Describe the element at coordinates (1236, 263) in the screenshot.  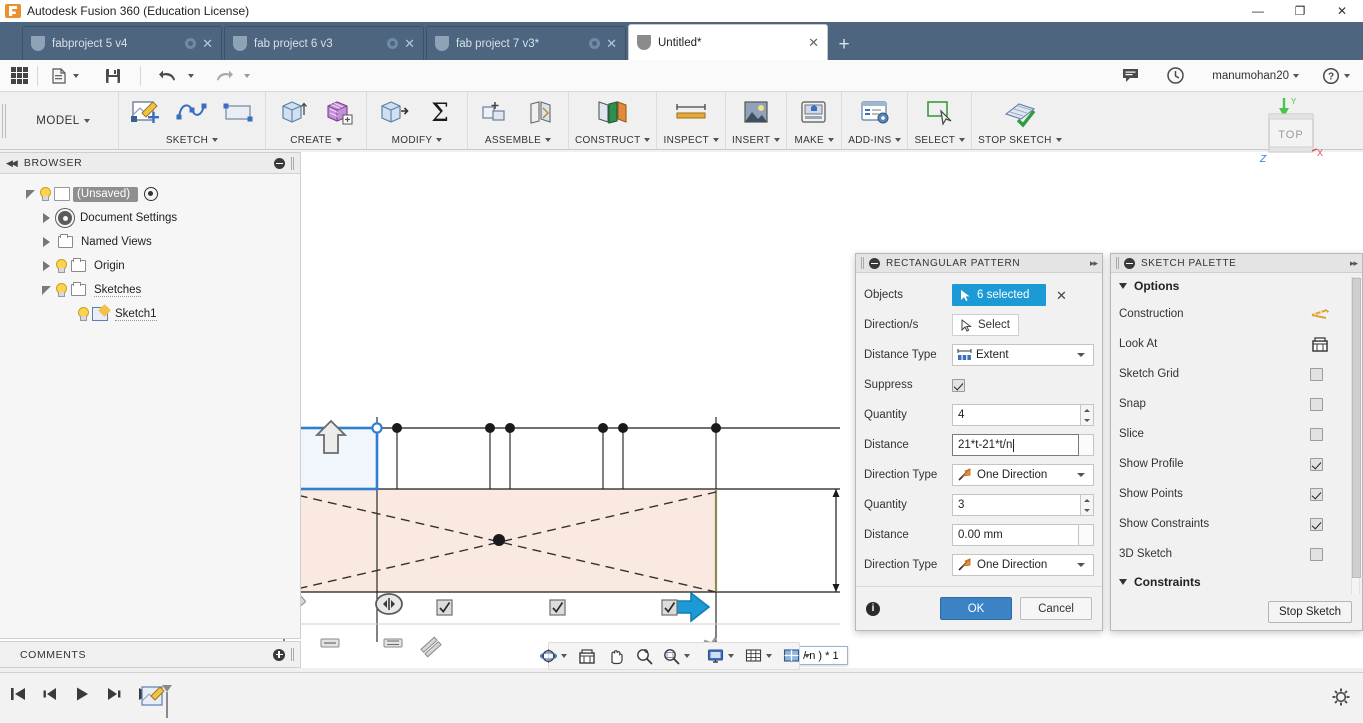
I see `palette-header: SKETCH PALETTE ▸▸` at that location.